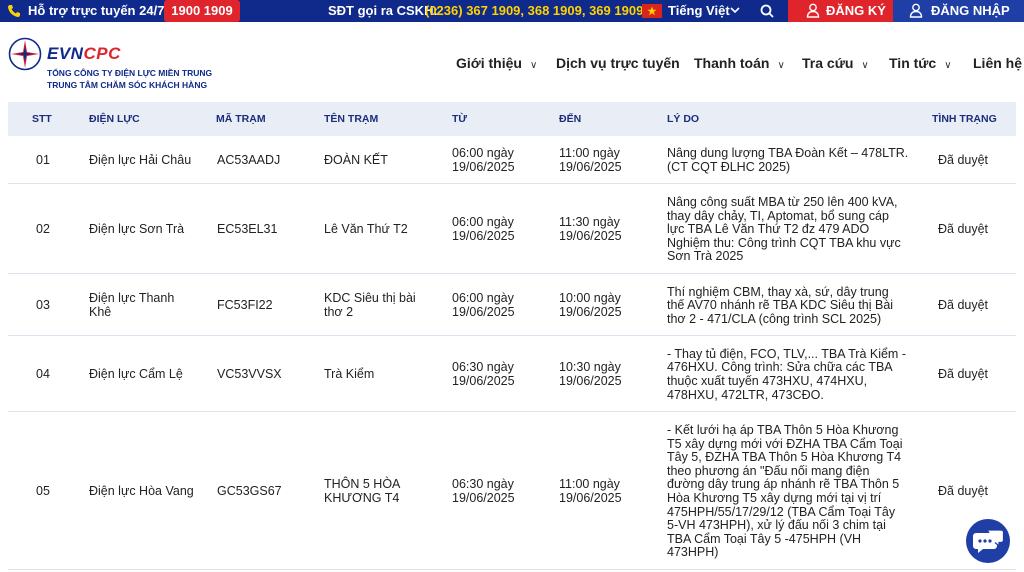 The image size is (1024, 572). Describe the element at coordinates (920, 63) in the screenshot. I see `nav-tin-tuc: Tin tức ∨` at that location.